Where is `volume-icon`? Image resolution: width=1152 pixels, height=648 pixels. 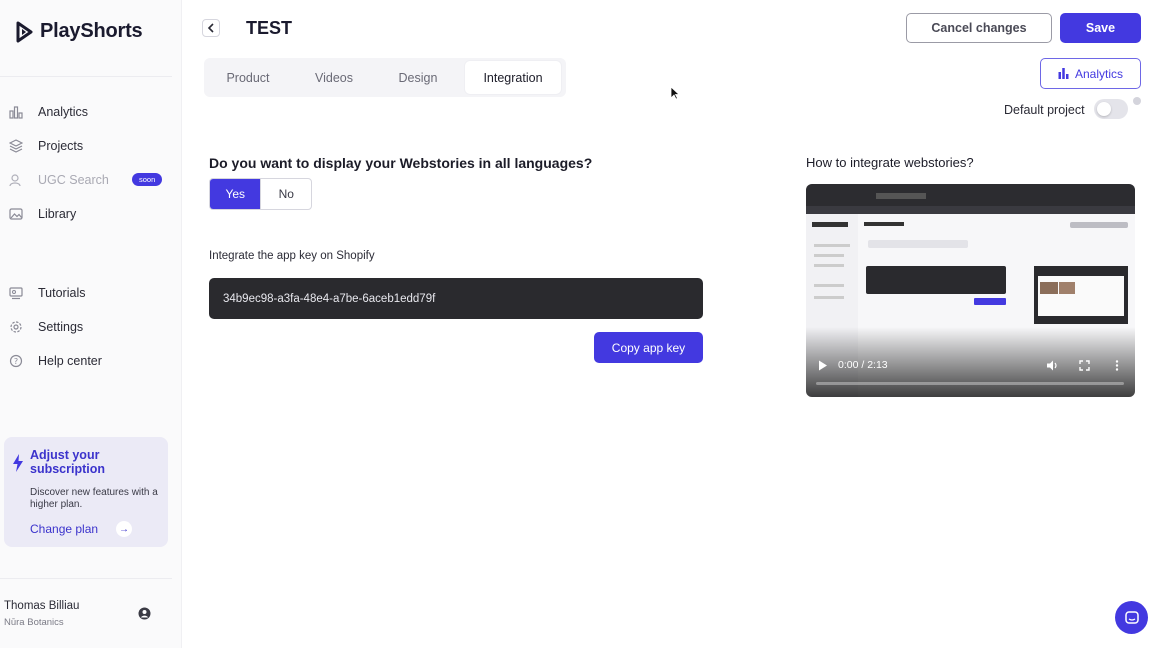
volume-icon is located at coordinates (1052, 365).